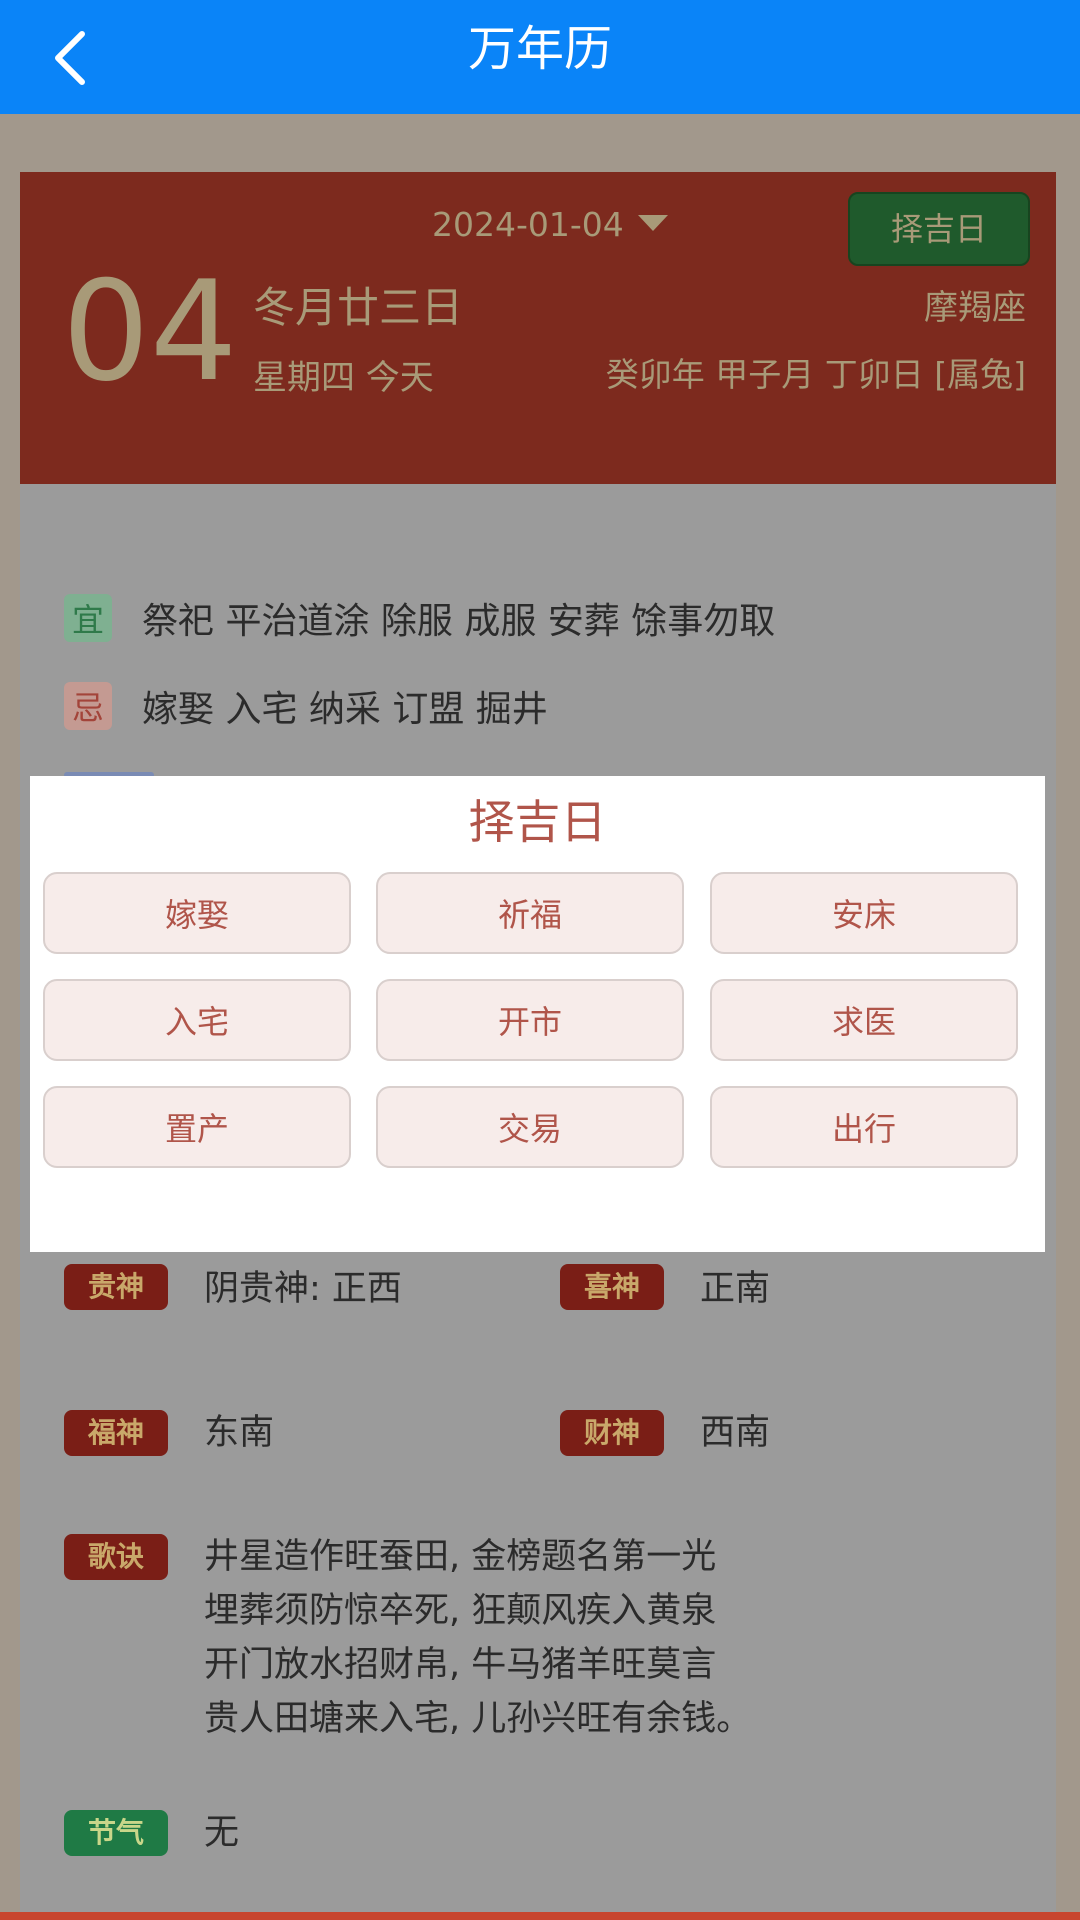 Image resolution: width=1080 pixels, height=1920 pixels. Describe the element at coordinates (864, 1127) in the screenshot. I see `option-chuxing-button: 出行` at that location.